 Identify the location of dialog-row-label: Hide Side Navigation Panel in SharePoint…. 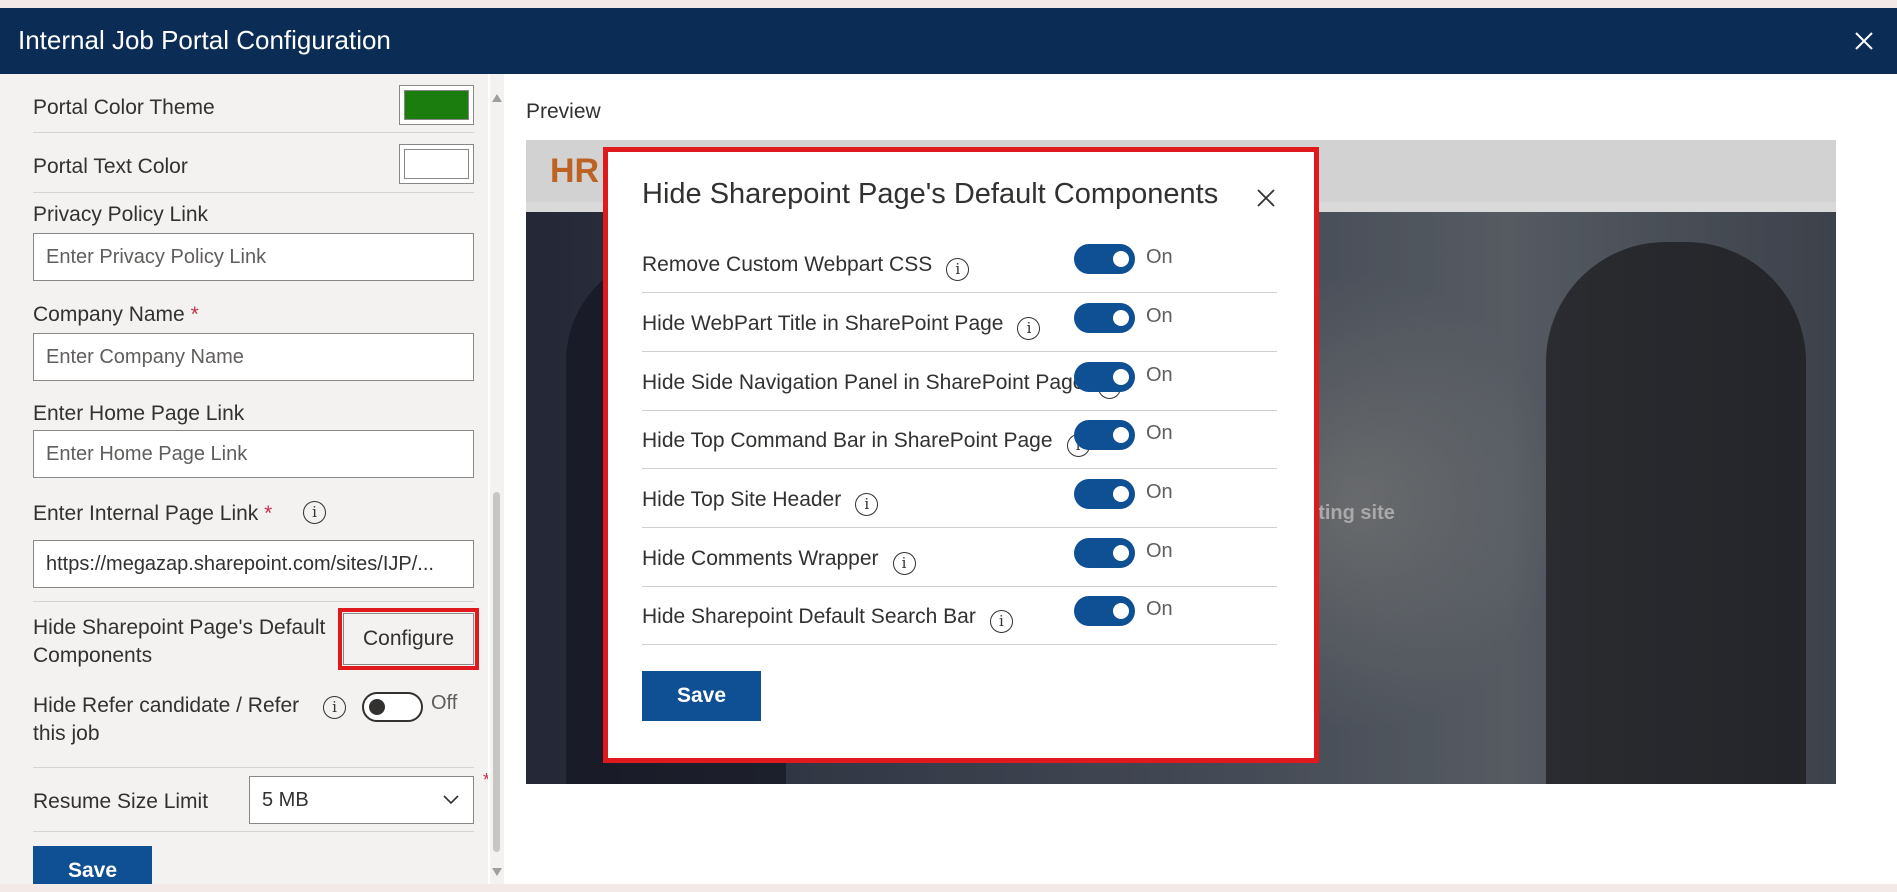
(882, 385).